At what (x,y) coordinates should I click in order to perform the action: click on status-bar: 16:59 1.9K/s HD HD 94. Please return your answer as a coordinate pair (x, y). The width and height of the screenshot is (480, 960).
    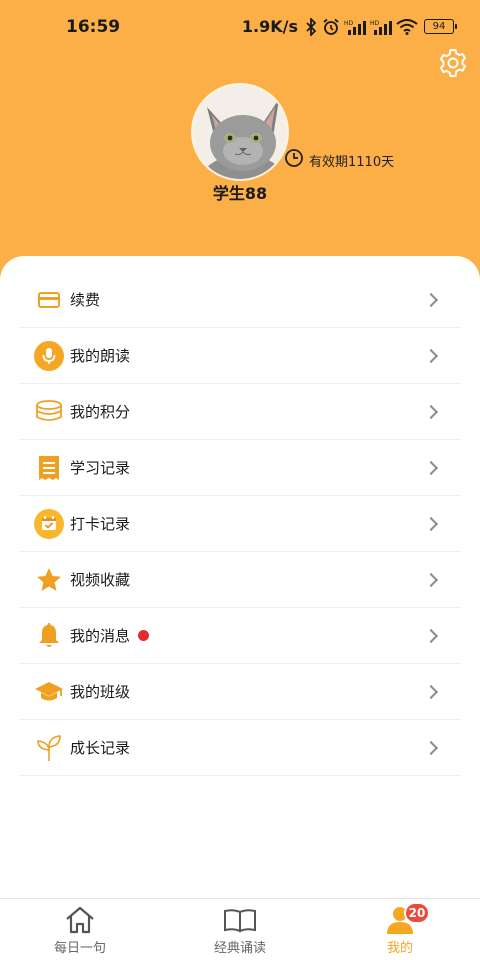
    Looking at the image, I should click on (240, 28).